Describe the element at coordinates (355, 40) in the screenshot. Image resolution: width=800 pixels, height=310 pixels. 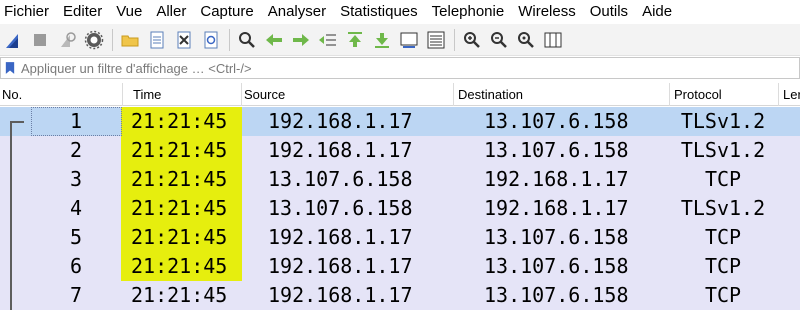
I see `first-packet-icon` at that location.